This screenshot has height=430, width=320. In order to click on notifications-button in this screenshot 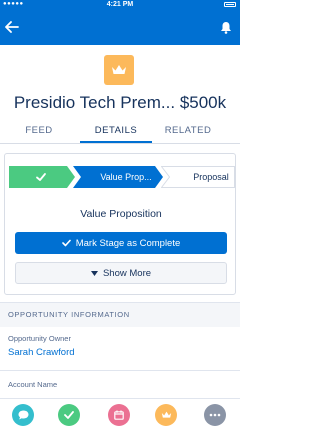, I will do `click(226, 27)`.